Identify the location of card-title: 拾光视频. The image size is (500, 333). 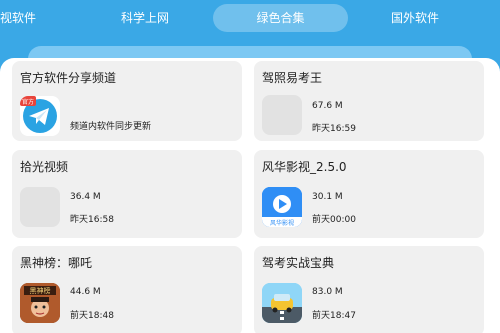
(44, 167).